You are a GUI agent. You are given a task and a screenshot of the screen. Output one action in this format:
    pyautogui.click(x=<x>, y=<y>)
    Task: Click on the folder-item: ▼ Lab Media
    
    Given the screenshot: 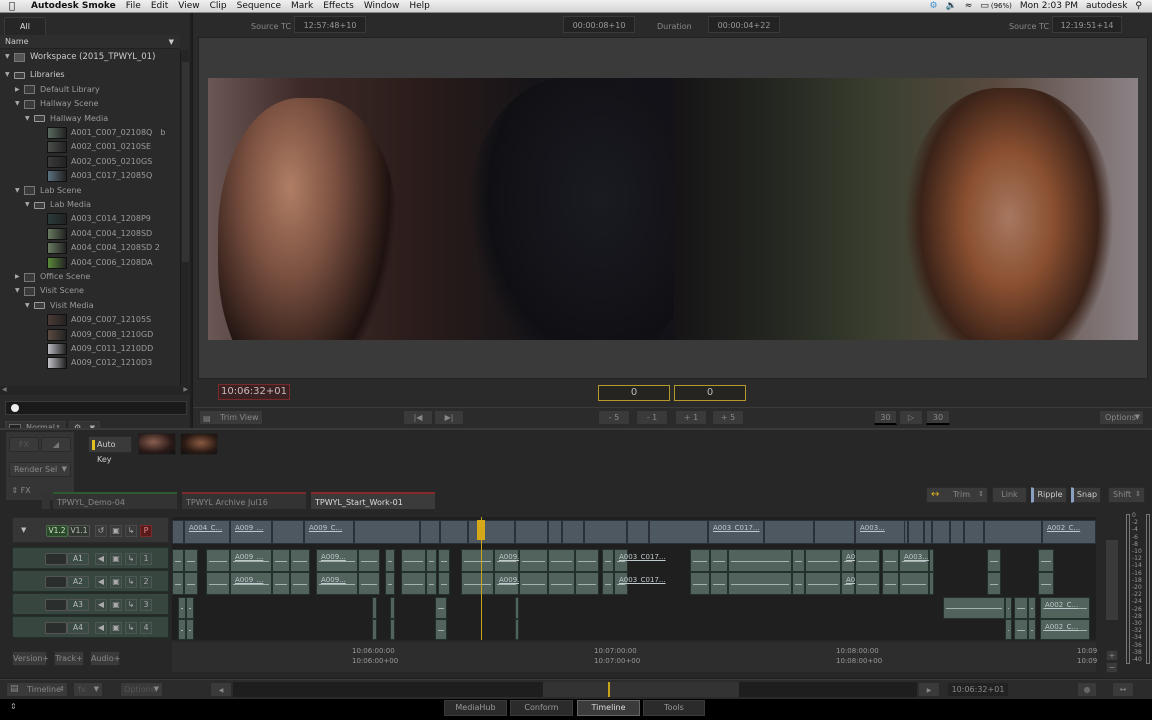 What is the action you would take?
    pyautogui.click(x=58, y=205)
    